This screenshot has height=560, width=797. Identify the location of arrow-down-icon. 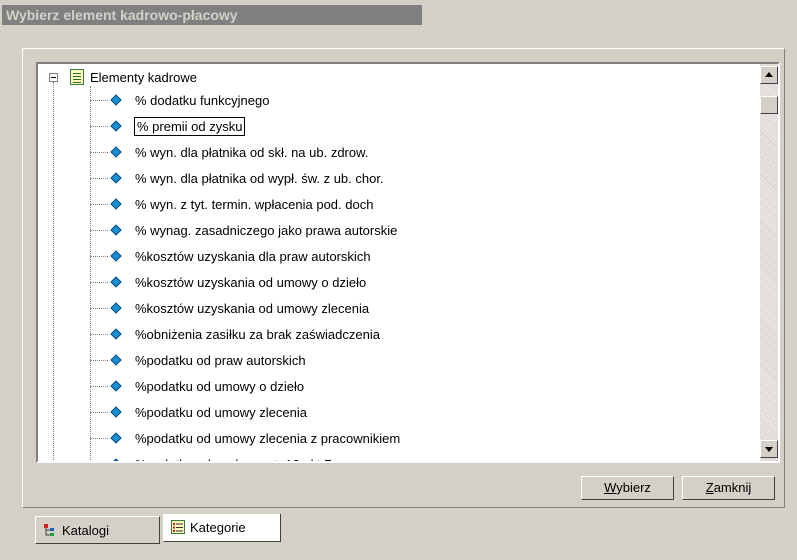
(769, 449).